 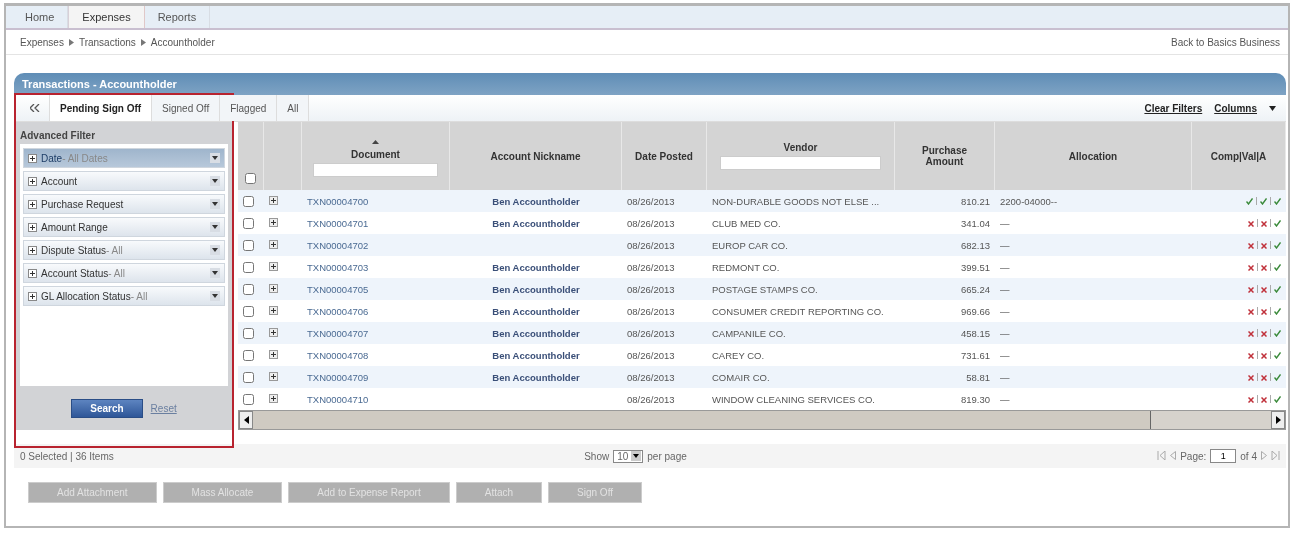 I want to click on filter-title: Advanced Filter, so click(x=58, y=135).